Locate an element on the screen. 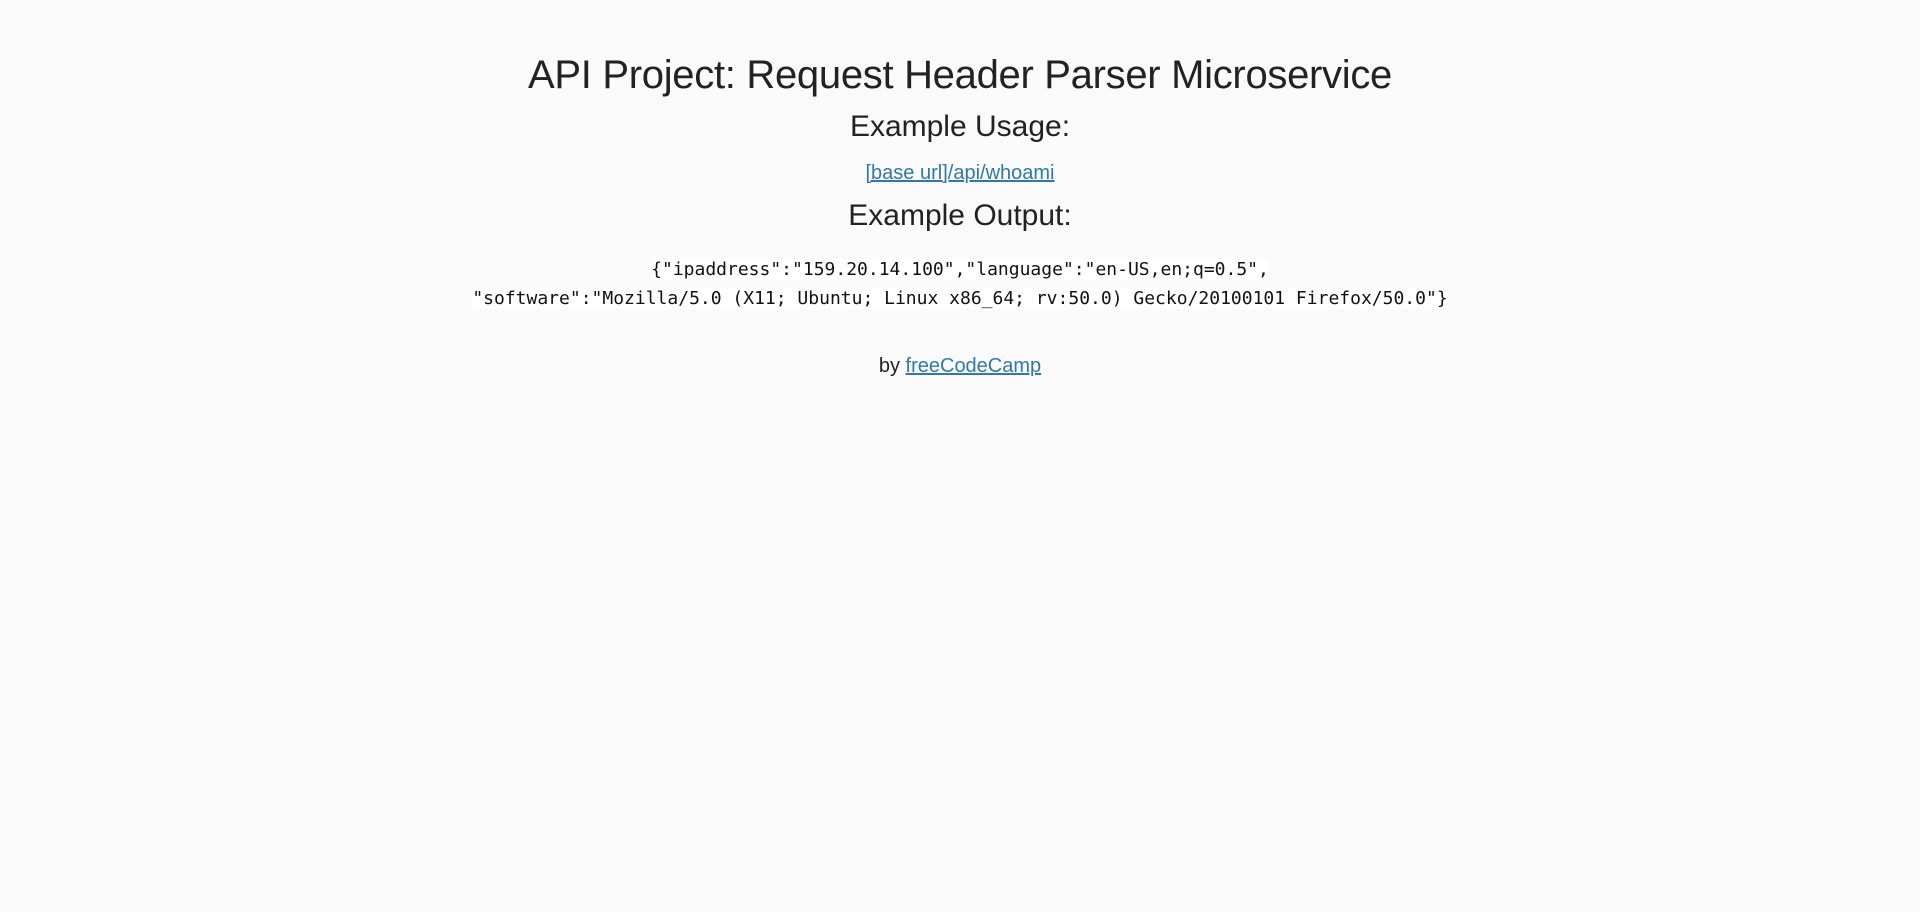 The image size is (1920, 912). footer-prefix: by is located at coordinates (889, 366).